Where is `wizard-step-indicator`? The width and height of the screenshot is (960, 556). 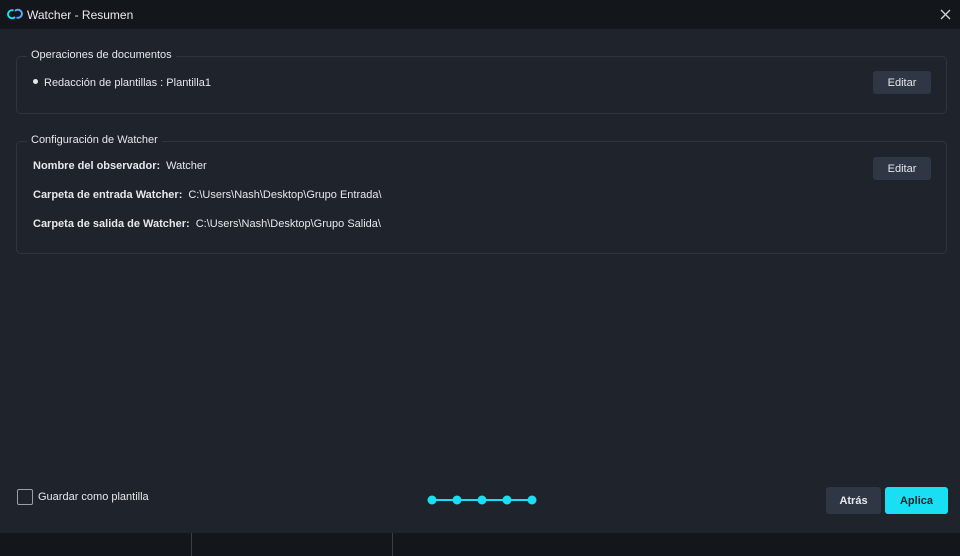 wizard-step-indicator is located at coordinates (482, 500).